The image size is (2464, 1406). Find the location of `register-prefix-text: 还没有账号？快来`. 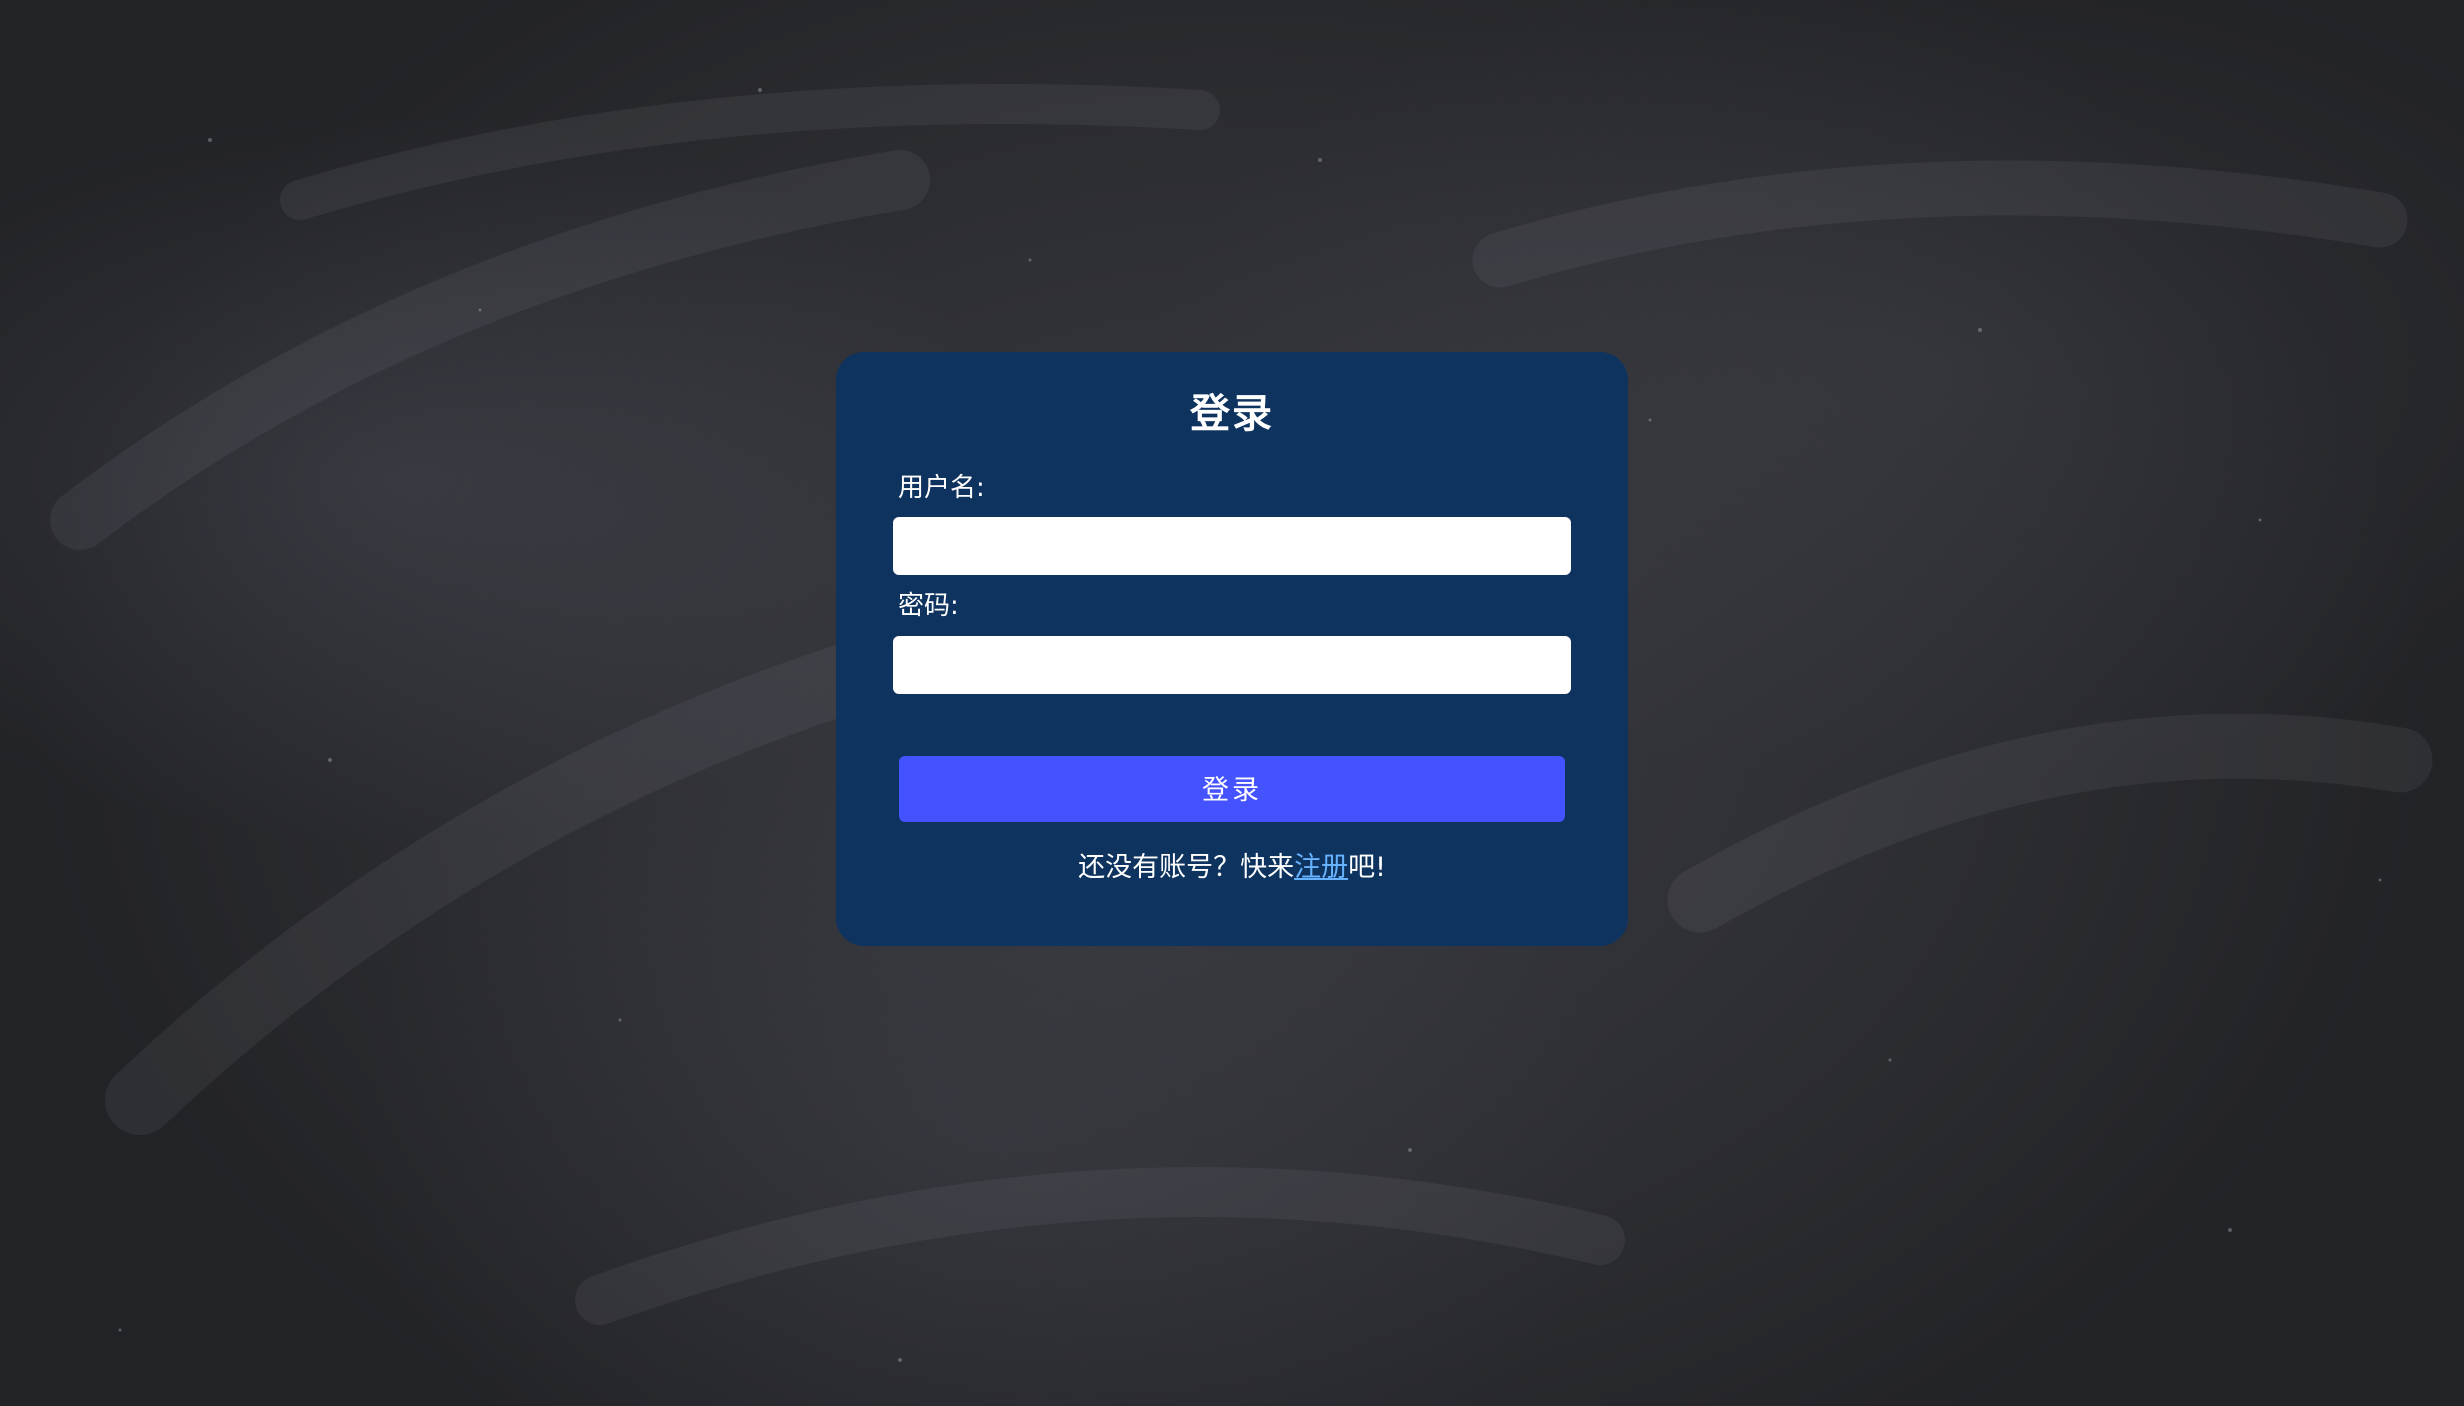

register-prefix-text: 还没有账号？快来 is located at coordinates (1186, 867).